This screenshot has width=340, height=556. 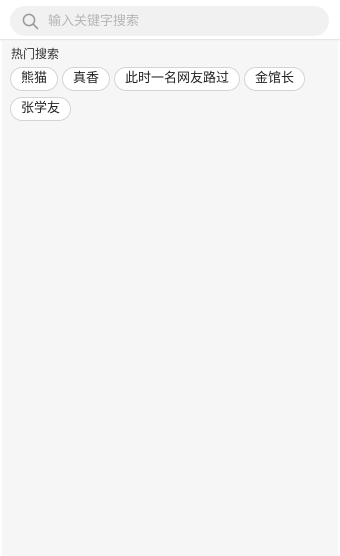 What do you see at coordinates (173, 21) in the screenshot?
I see `search-input` at bounding box center [173, 21].